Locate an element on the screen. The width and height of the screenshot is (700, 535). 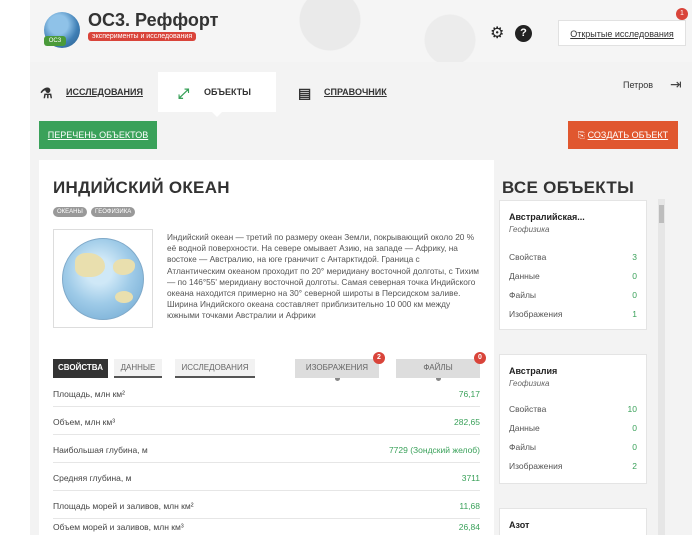
property-name: Наибольшая глубина, м is located at coordinates (100, 450).